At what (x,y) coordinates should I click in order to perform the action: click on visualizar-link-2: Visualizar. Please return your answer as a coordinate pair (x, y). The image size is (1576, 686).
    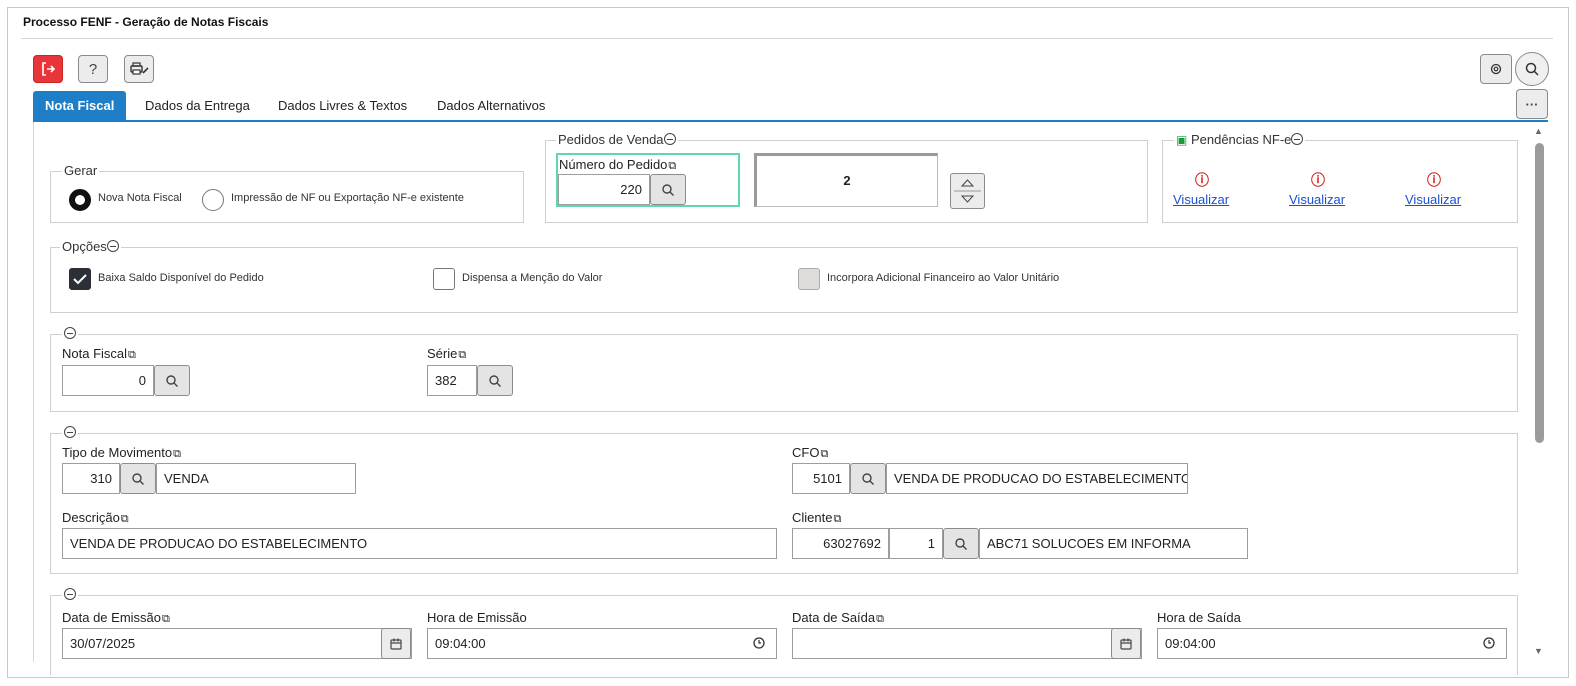
    Looking at the image, I should click on (1317, 199).